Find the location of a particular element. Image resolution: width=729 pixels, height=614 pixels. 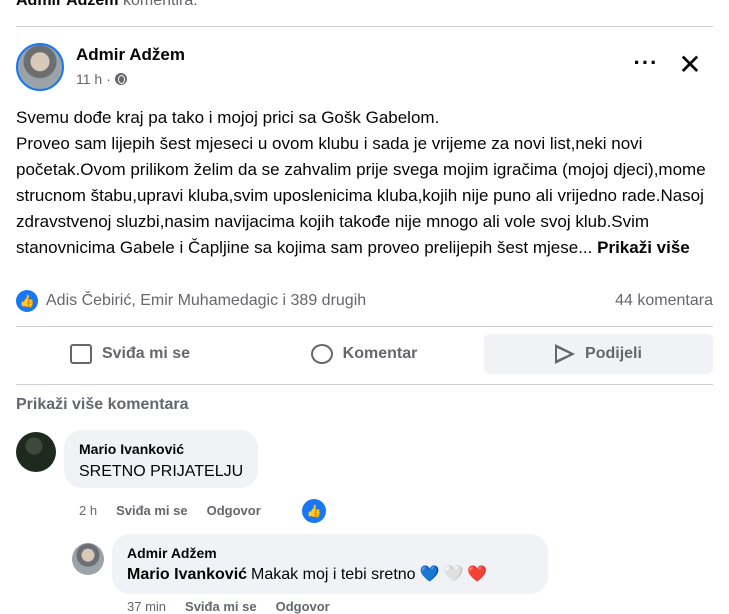

blue-heart-icon: 💙 is located at coordinates (429, 574).